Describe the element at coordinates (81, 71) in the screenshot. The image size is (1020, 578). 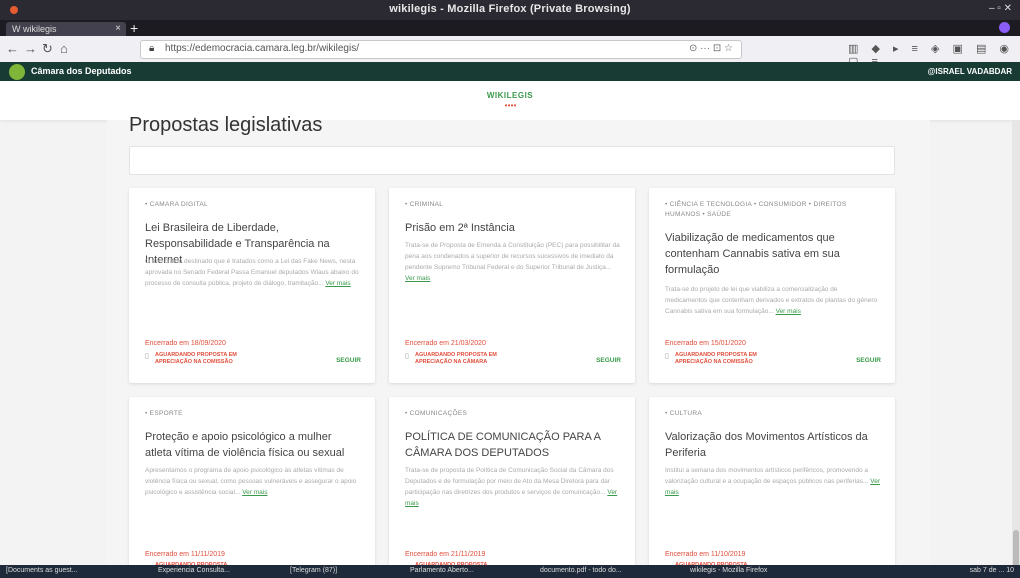
I see `camara-name: Câmara dos Deputados` at that location.